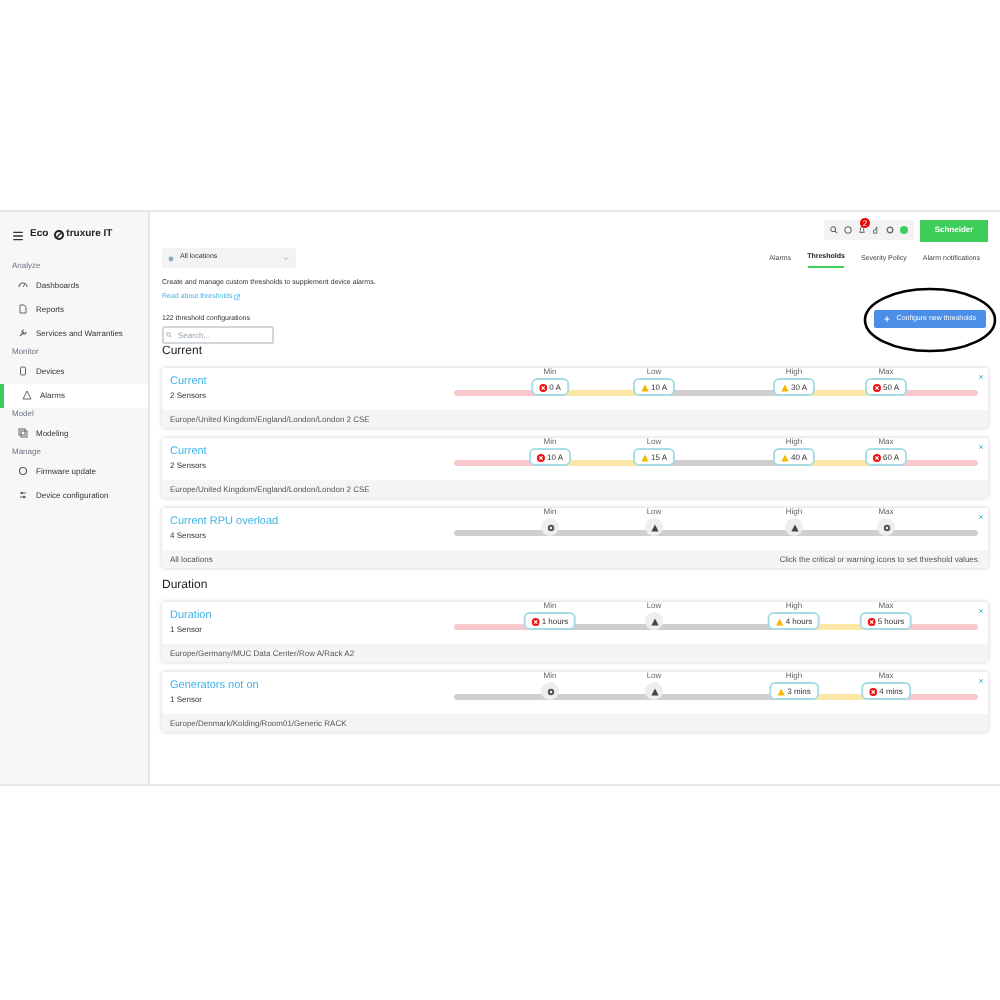  I want to click on bell-icon, so click(862, 230).